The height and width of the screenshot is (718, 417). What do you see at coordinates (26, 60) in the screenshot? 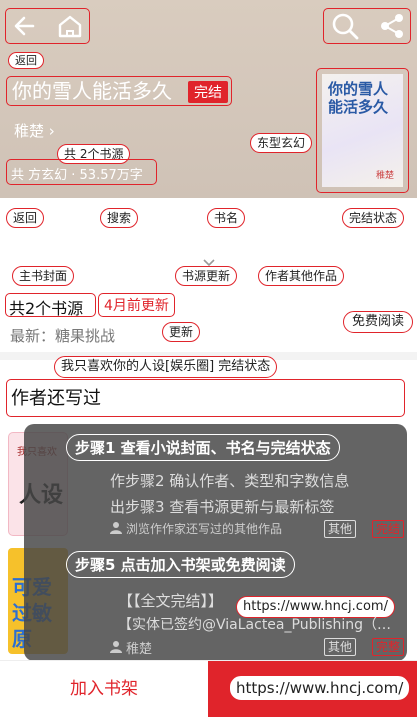
I see `label-back-small: 返回` at bounding box center [26, 60].